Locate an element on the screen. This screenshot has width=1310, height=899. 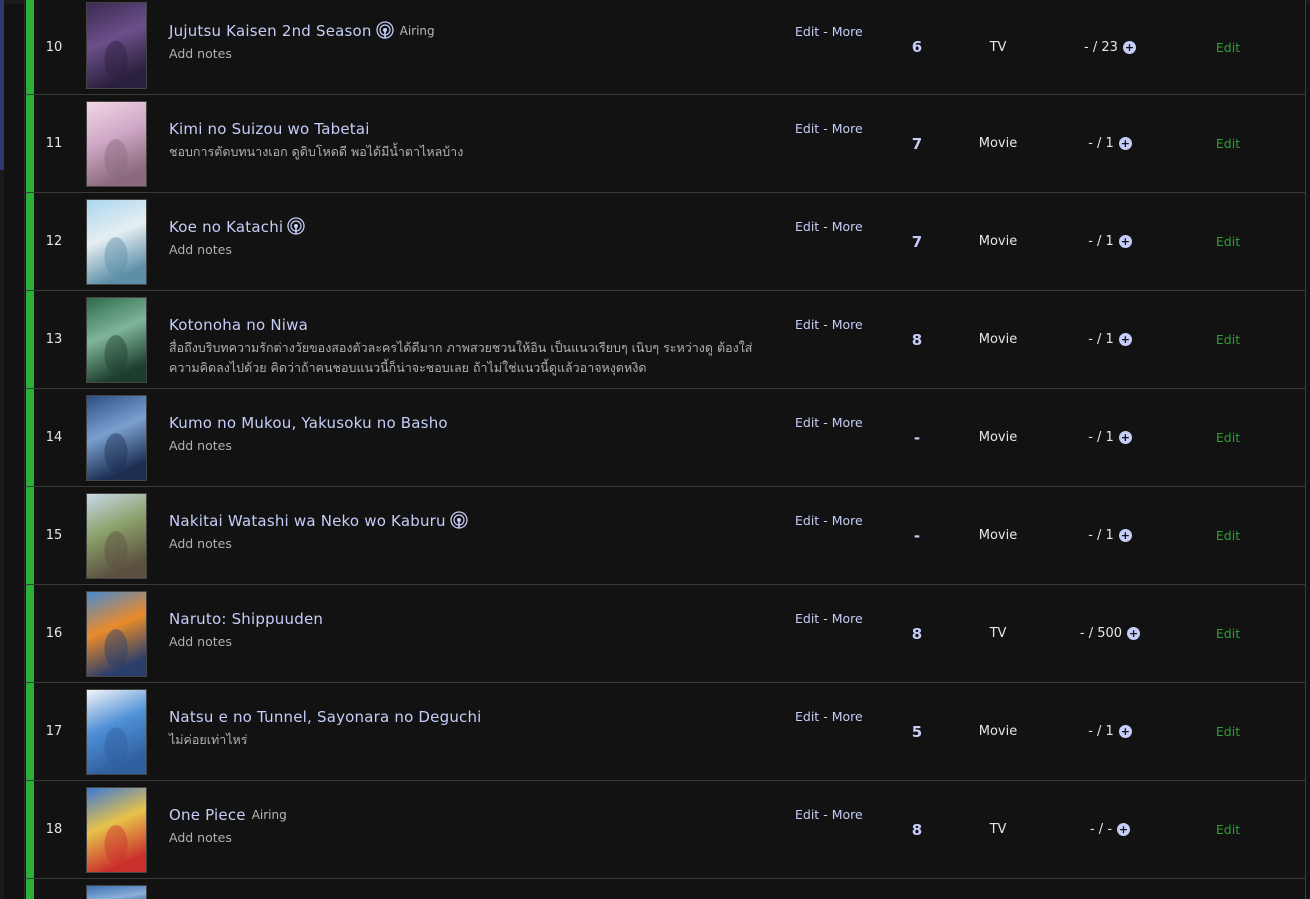
anime-title-link: One Piece is located at coordinates (207, 815).